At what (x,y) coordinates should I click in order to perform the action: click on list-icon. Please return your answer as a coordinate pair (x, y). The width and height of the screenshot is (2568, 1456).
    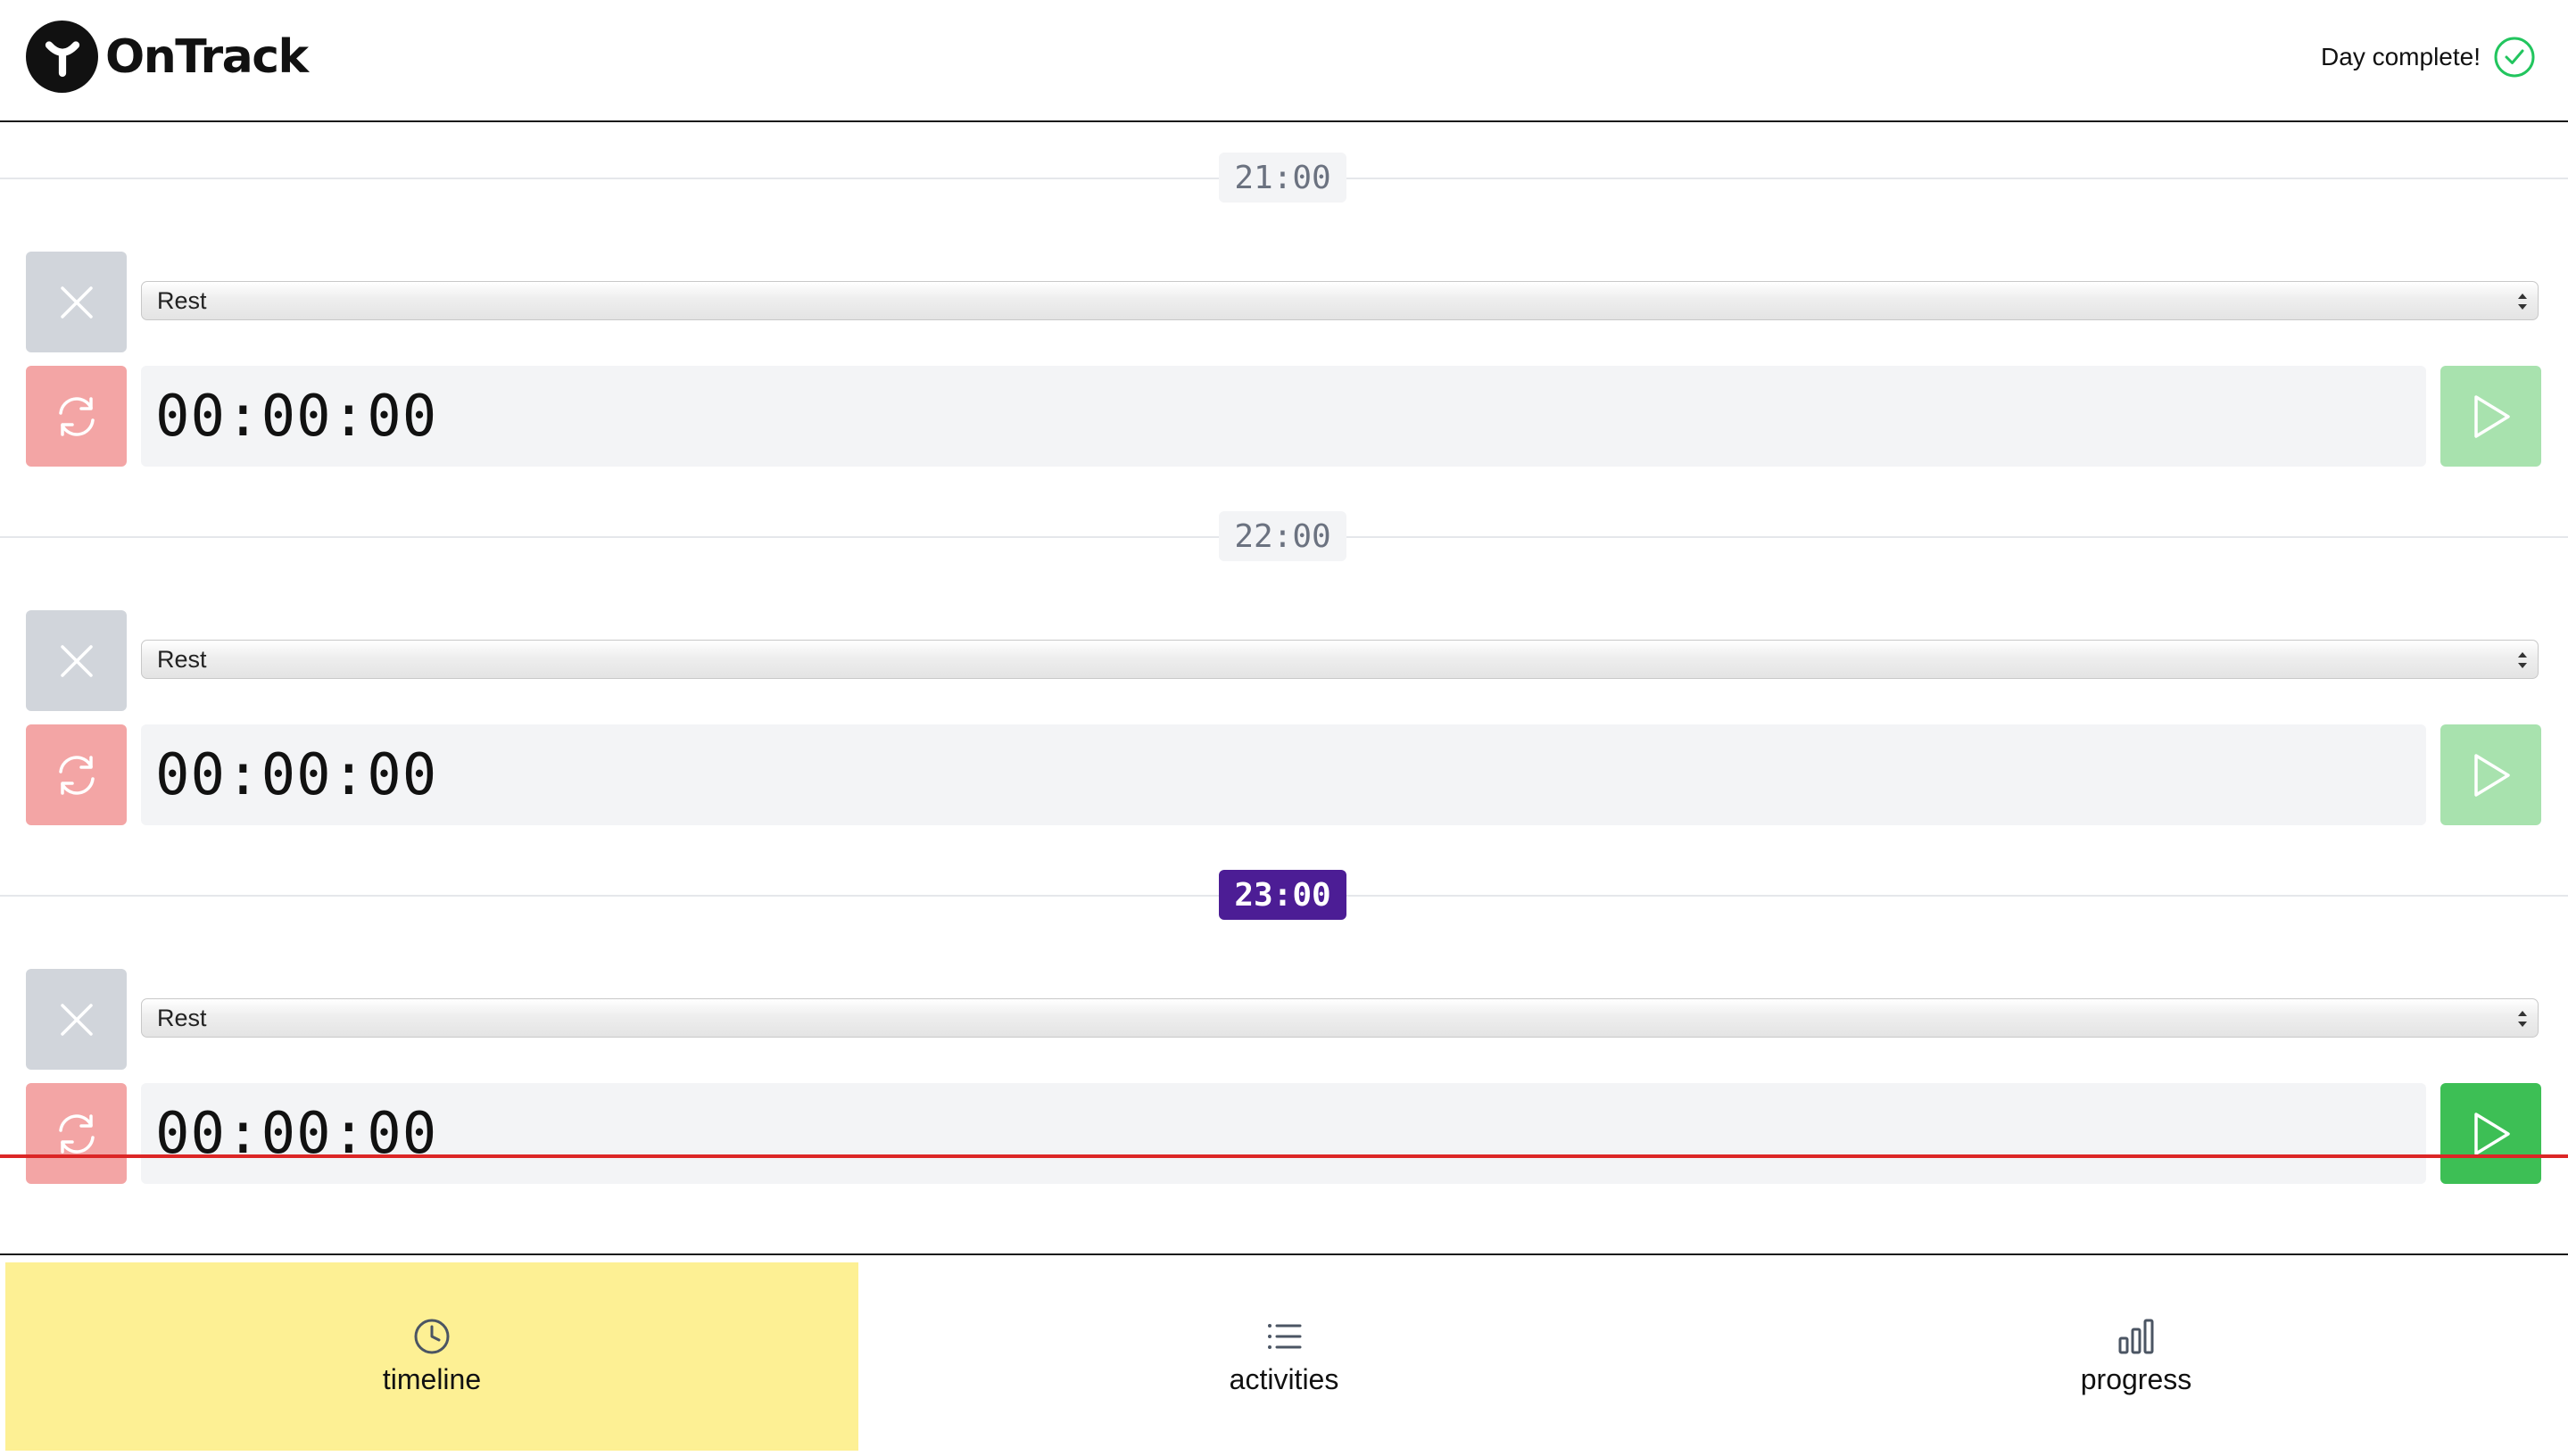
    Looking at the image, I should click on (1285, 1337).